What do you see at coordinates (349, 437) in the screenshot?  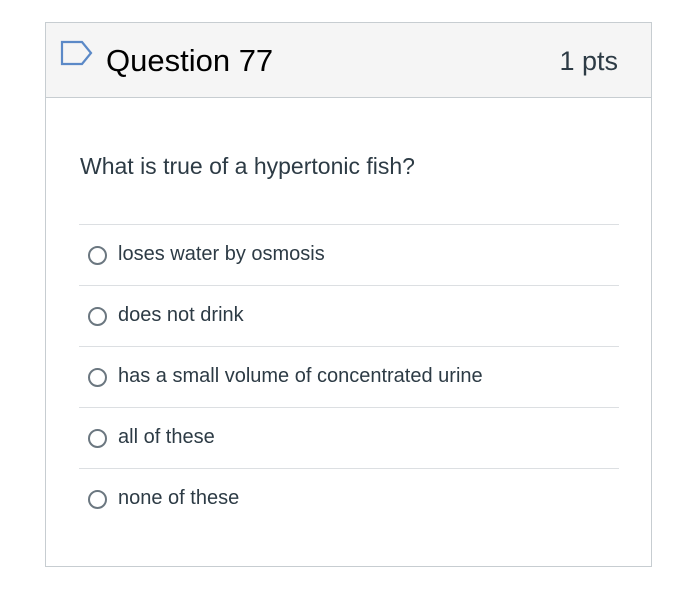 I see `answer-option: all of these` at bounding box center [349, 437].